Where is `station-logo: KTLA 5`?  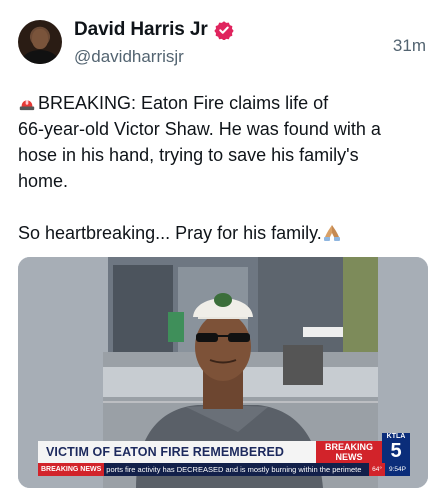
station-logo: KTLA 5 is located at coordinates (396, 448).